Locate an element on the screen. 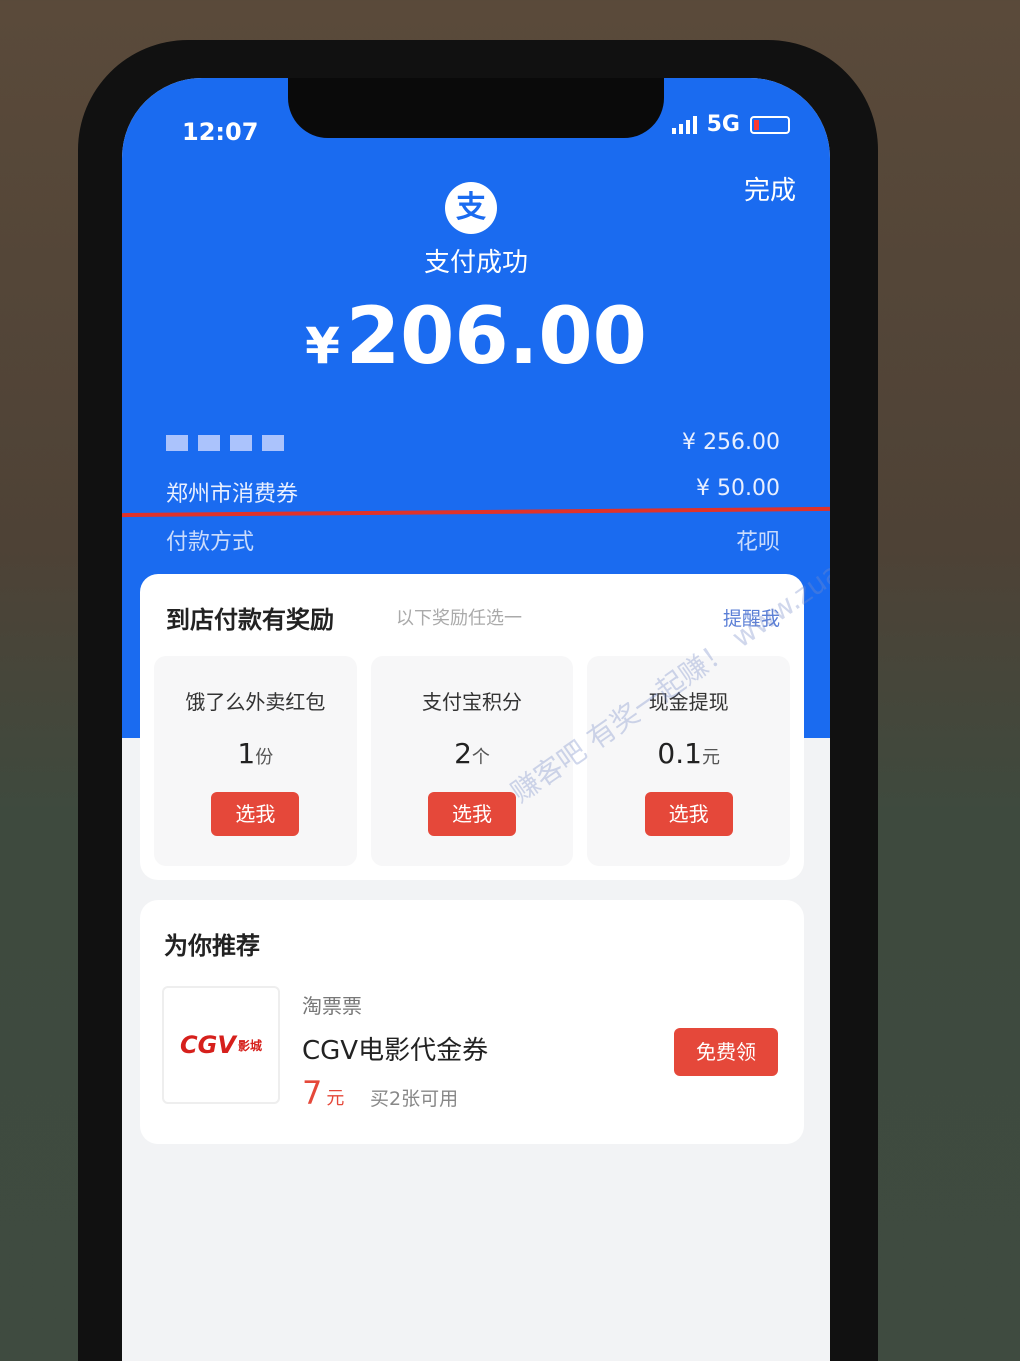 The height and width of the screenshot is (1361, 1020). alipay-logo-icon: 支 is located at coordinates (471, 208).